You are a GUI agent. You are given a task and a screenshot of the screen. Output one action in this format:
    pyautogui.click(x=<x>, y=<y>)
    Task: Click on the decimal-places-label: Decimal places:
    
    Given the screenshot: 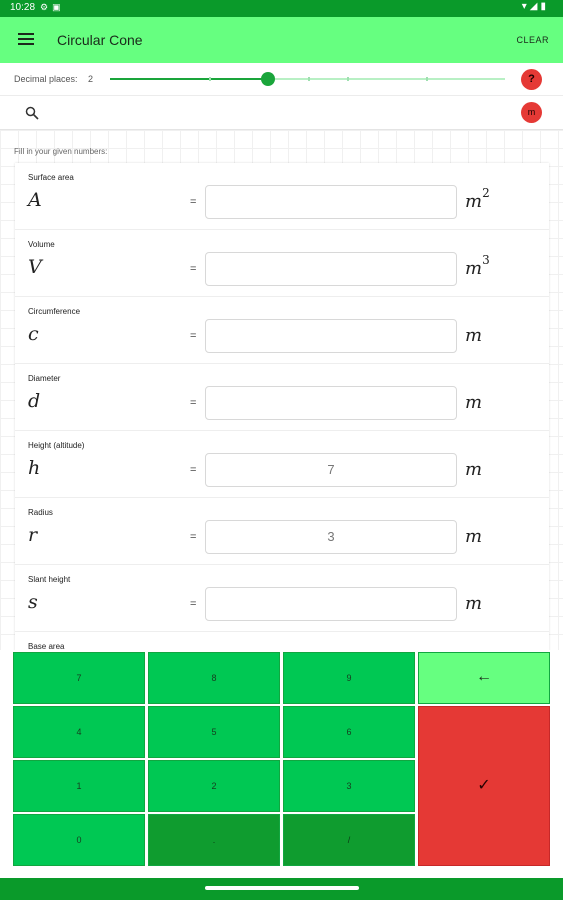 What is the action you would take?
    pyautogui.click(x=46, y=79)
    